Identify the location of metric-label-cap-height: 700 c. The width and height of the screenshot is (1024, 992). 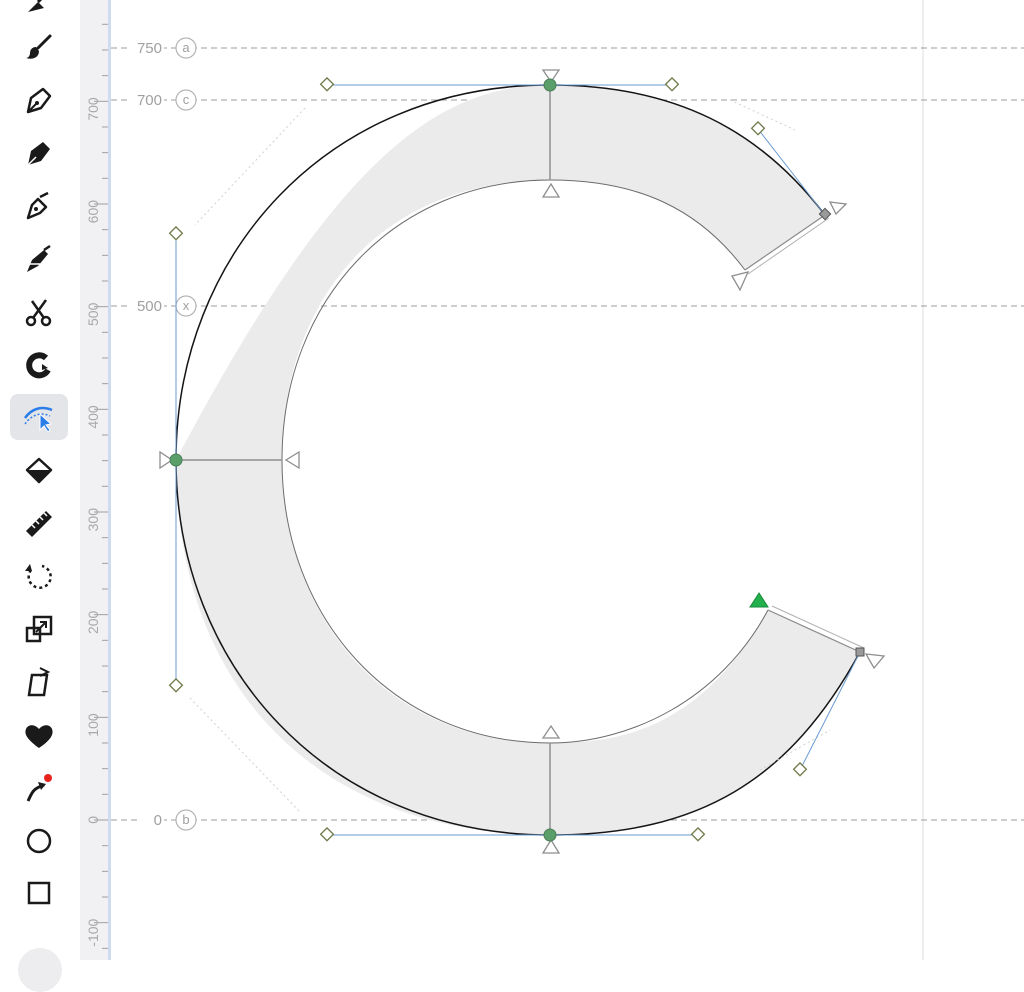
(162, 100).